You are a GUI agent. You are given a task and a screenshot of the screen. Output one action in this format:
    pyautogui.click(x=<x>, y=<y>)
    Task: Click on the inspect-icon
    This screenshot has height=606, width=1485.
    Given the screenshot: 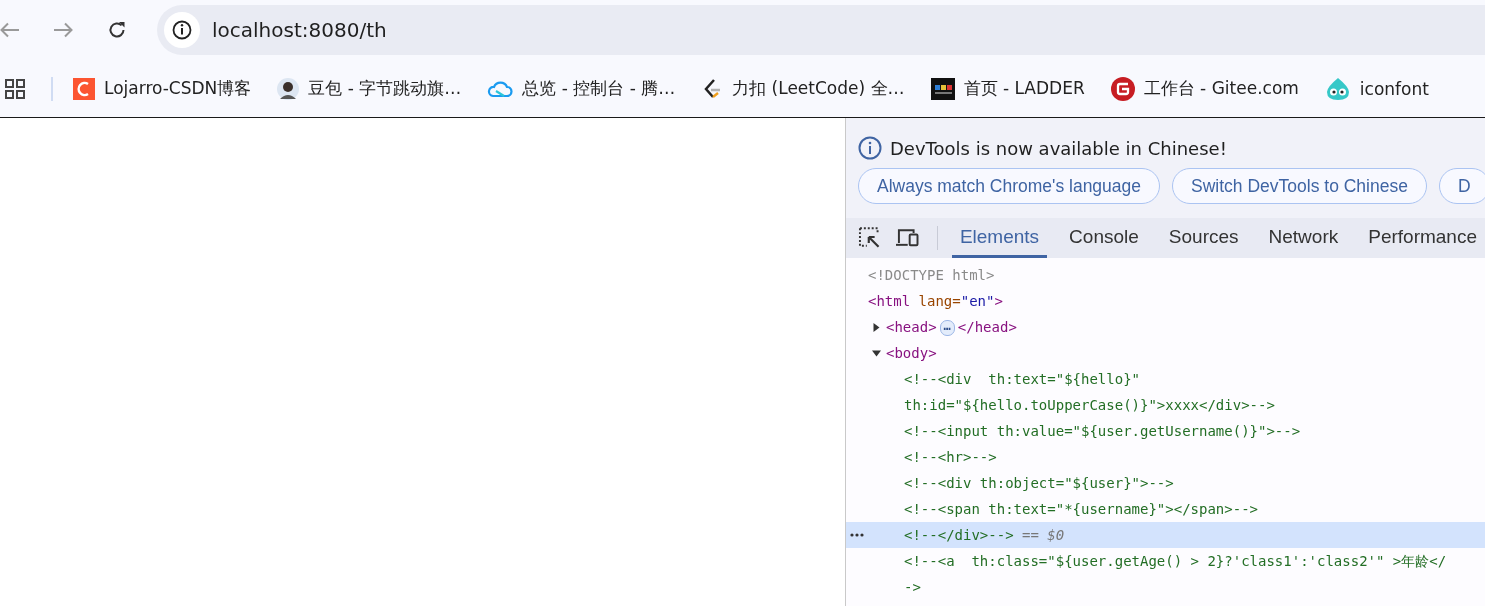 What is the action you would take?
    pyautogui.click(x=870, y=238)
    